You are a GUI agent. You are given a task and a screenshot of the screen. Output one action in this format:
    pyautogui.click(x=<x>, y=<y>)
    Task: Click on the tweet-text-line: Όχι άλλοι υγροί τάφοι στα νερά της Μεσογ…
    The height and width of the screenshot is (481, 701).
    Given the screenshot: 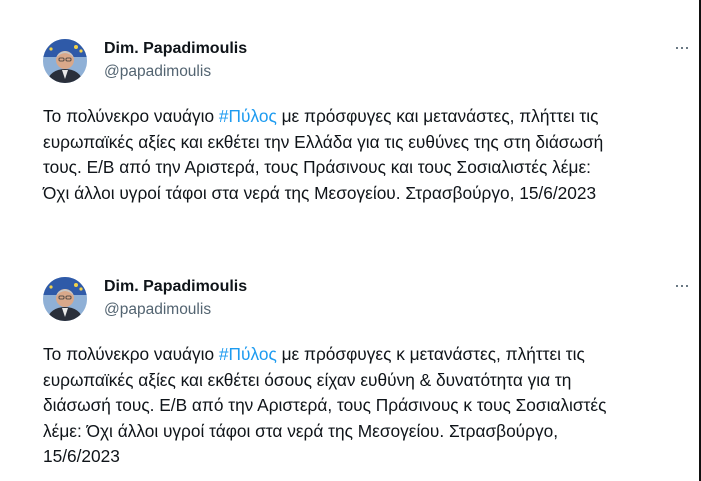 What is the action you would take?
    pyautogui.click(x=320, y=192)
    